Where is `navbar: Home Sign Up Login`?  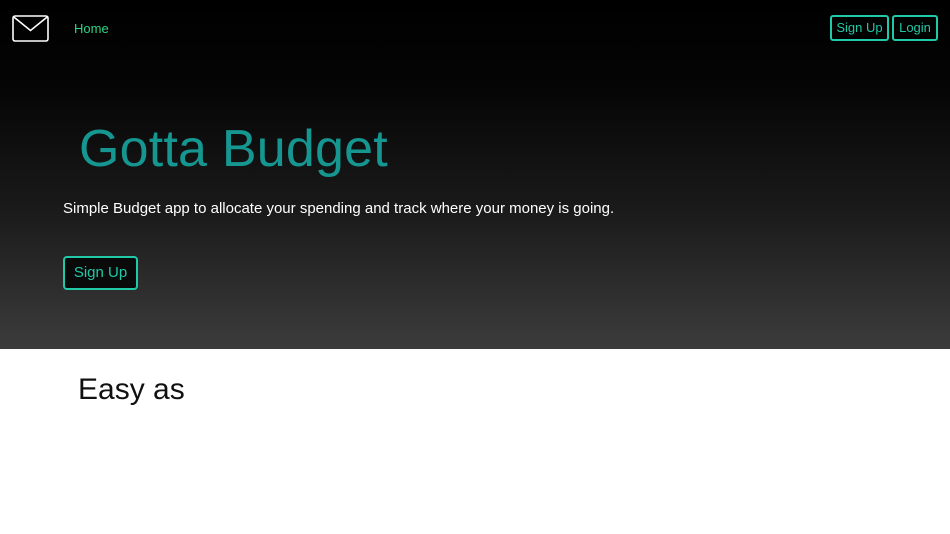 navbar: Home Sign Up Login is located at coordinates (475, 28).